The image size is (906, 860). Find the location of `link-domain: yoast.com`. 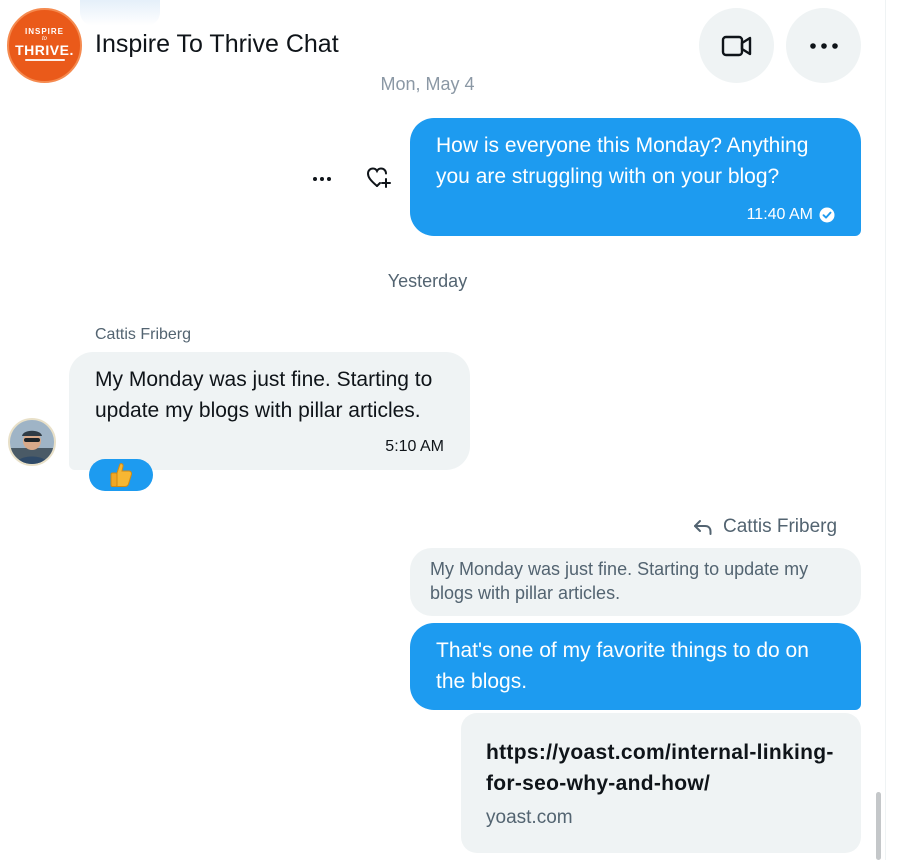

link-domain: yoast.com is located at coordinates (529, 817).